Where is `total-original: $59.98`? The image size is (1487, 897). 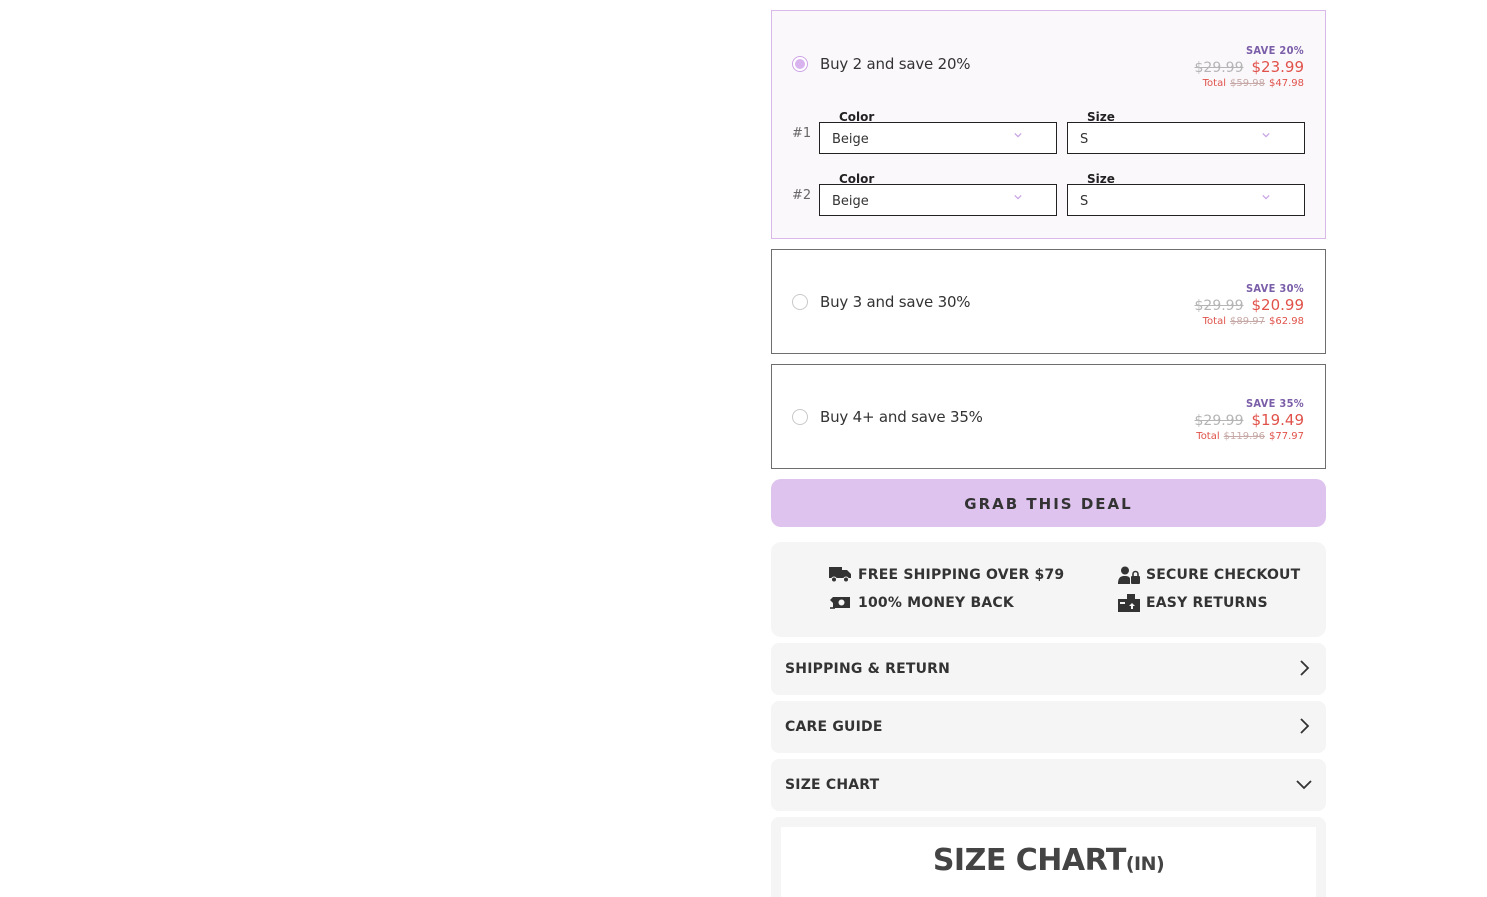
total-original: $59.98 is located at coordinates (1247, 83).